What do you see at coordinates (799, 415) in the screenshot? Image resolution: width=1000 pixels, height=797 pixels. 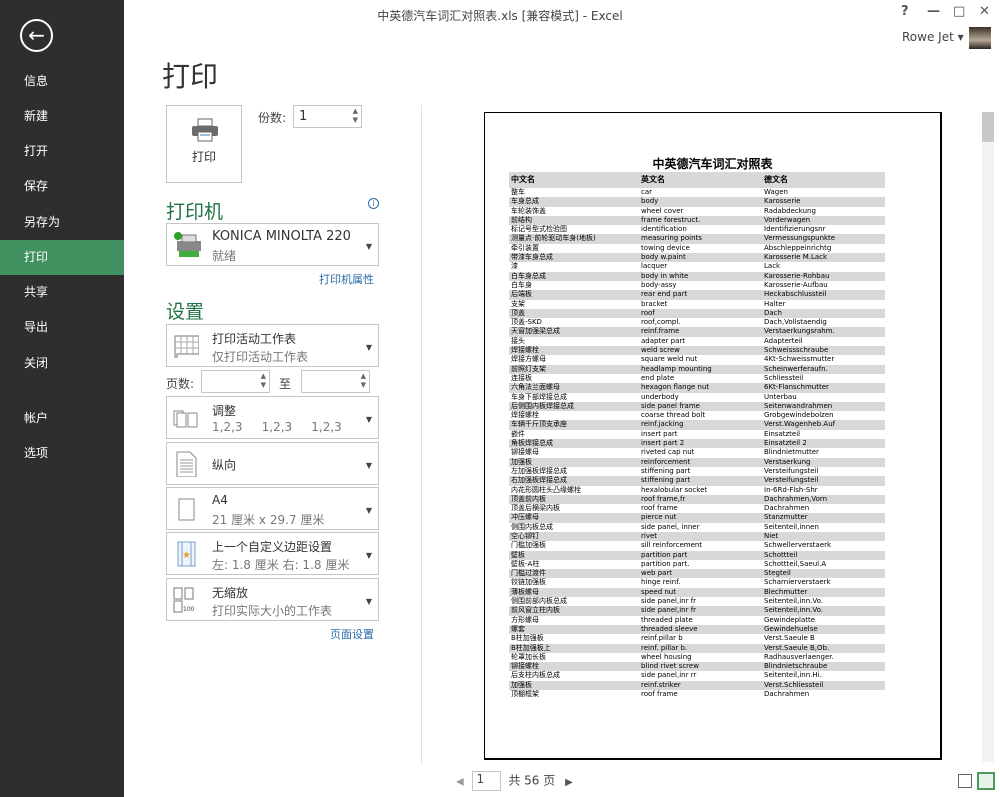 I see `table-cell: Grobgewindebolzen` at bounding box center [799, 415].